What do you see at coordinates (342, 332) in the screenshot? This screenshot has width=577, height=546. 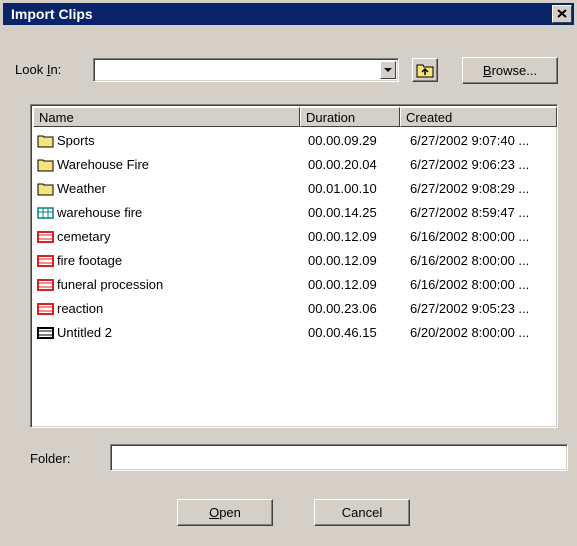 I see `list-item-duration: 00.00.46.15` at bounding box center [342, 332].